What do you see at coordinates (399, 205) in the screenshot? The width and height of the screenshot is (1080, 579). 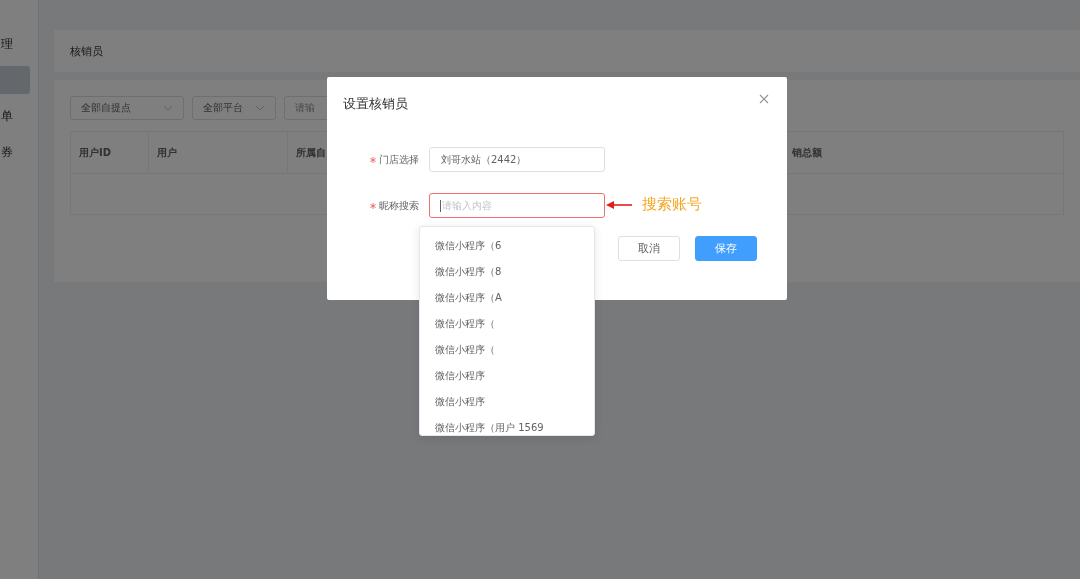 I see `field-label: 昵称搜索` at bounding box center [399, 205].